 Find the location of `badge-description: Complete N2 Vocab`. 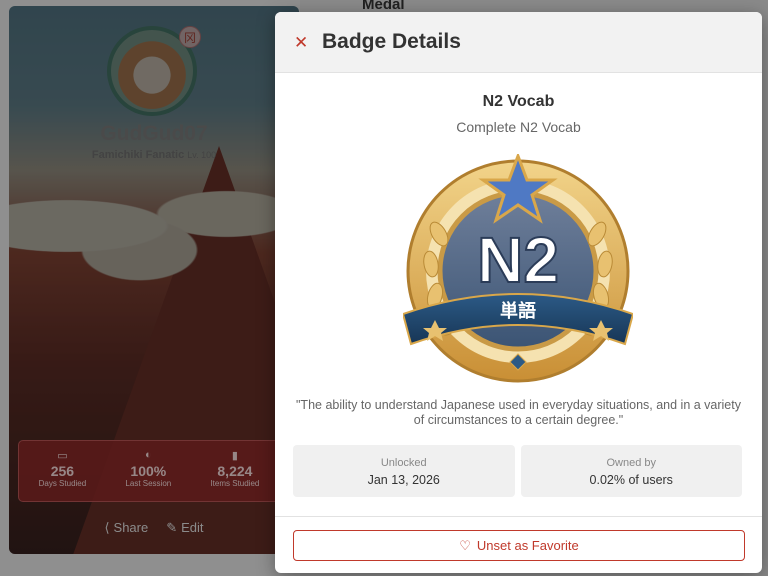

badge-description: Complete N2 Vocab is located at coordinates (518, 127).